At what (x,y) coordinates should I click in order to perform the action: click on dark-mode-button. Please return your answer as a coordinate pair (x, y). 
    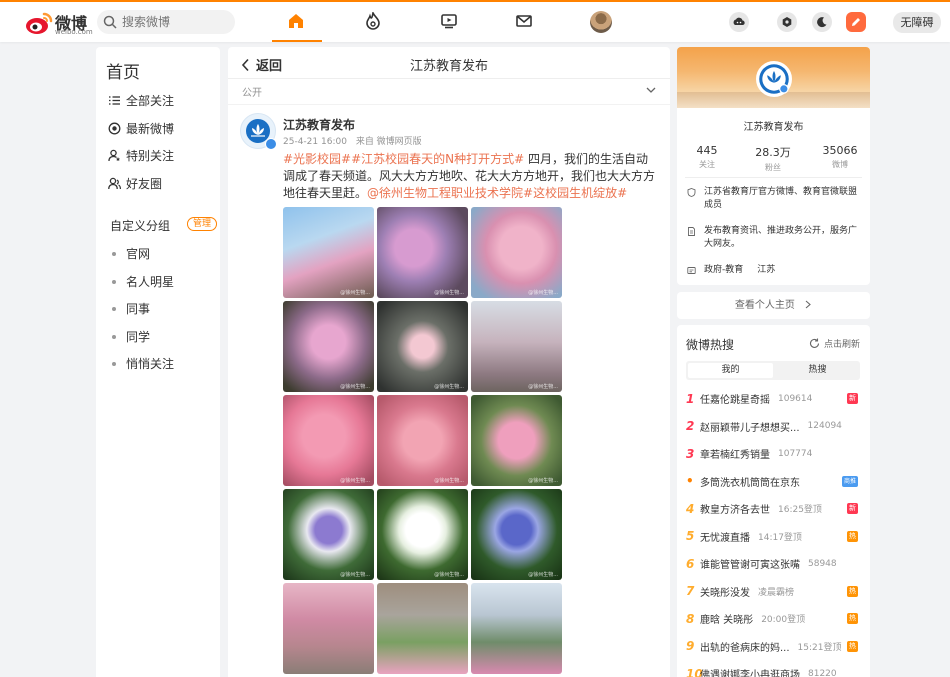
    Looking at the image, I should click on (822, 22).